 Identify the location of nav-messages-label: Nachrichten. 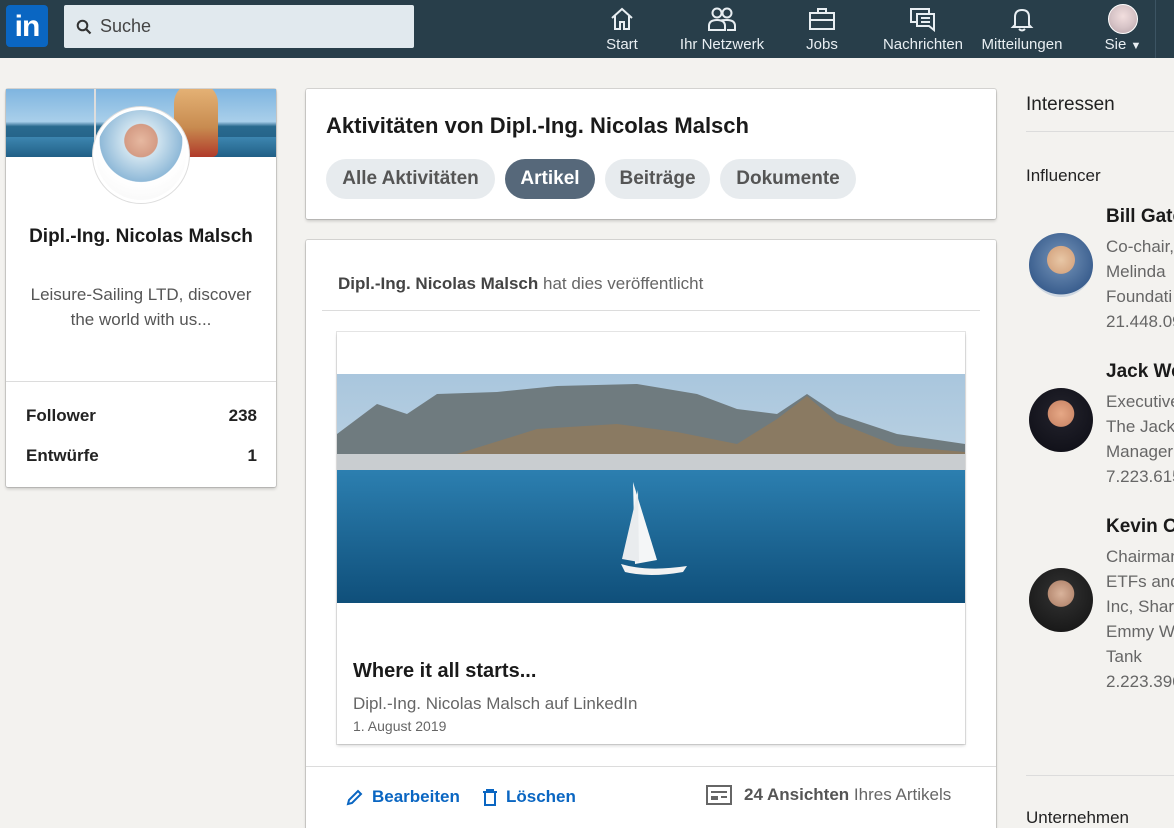
(923, 44).